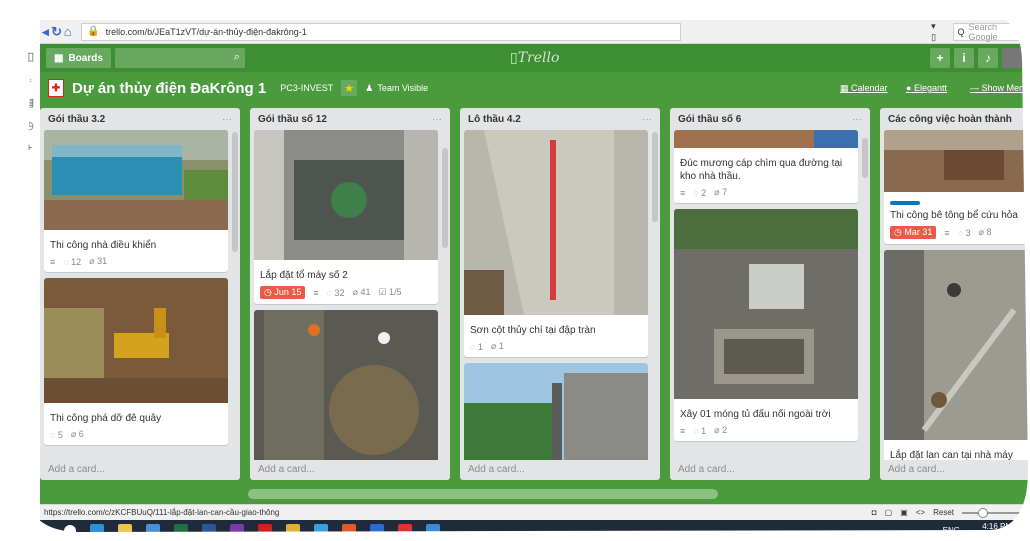 The image size is (1030, 541). Describe the element at coordinates (181, 530) in the screenshot. I see `excel-icon` at that location.